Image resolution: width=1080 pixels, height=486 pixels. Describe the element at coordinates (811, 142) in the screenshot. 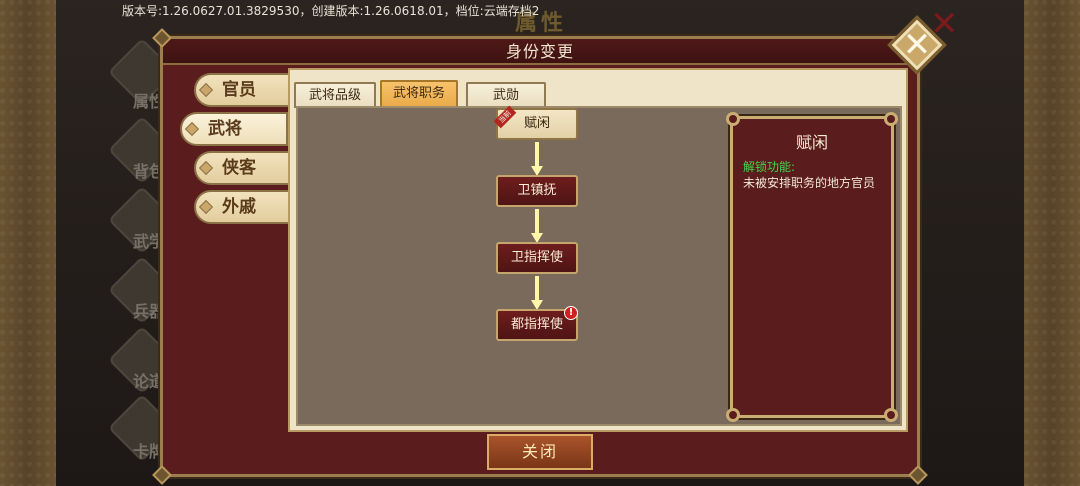

I see `info-title: 赋闲` at that location.